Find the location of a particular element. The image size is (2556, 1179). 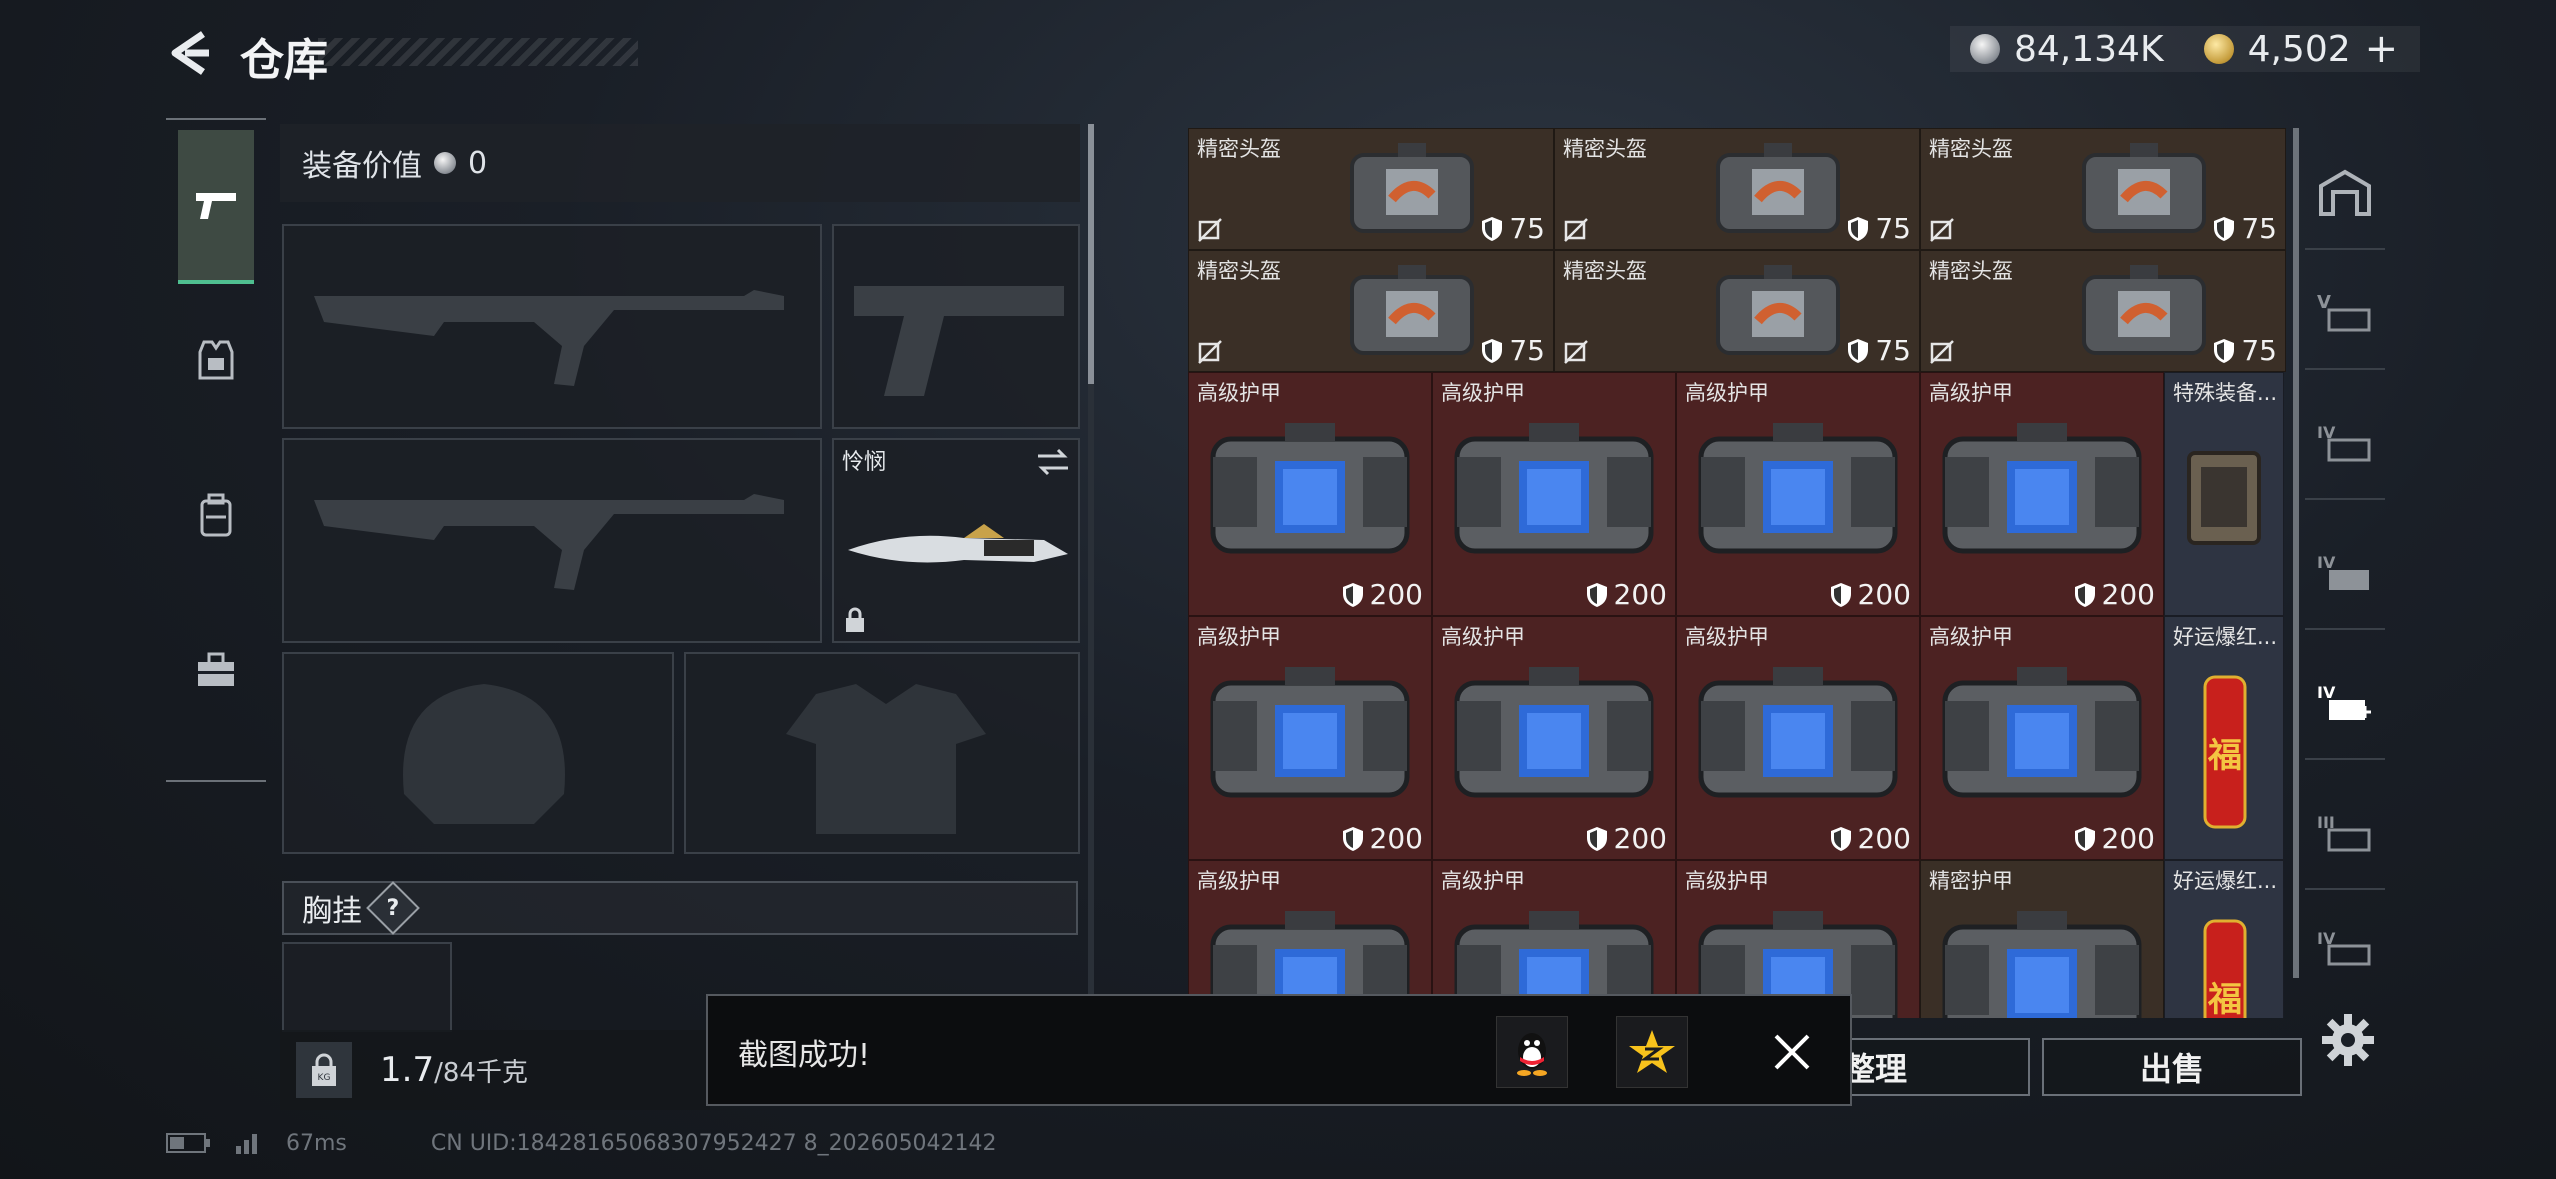

body-armor-slot is located at coordinates (882, 753).